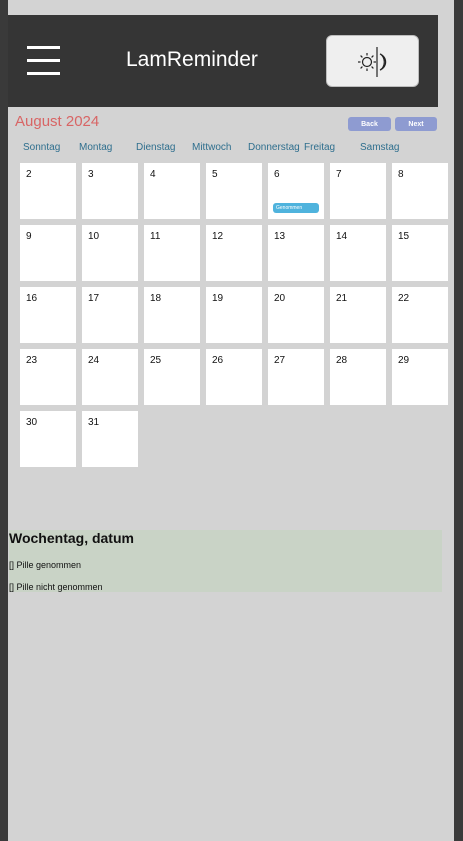 This screenshot has width=463, height=841. I want to click on pill-taken-option: [] Pille genommen, so click(45, 565).